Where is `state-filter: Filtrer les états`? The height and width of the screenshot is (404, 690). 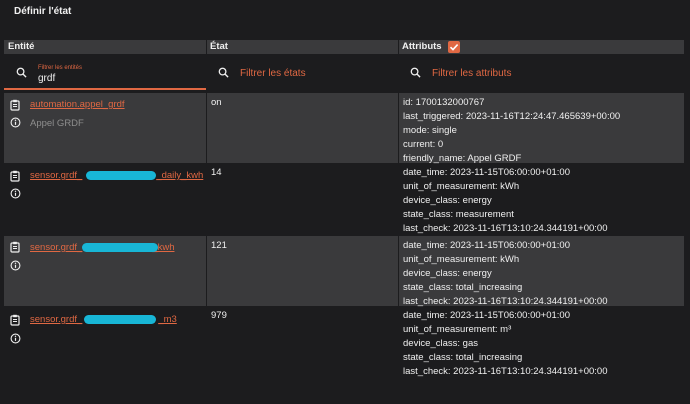 state-filter: Filtrer les états is located at coordinates (302, 73).